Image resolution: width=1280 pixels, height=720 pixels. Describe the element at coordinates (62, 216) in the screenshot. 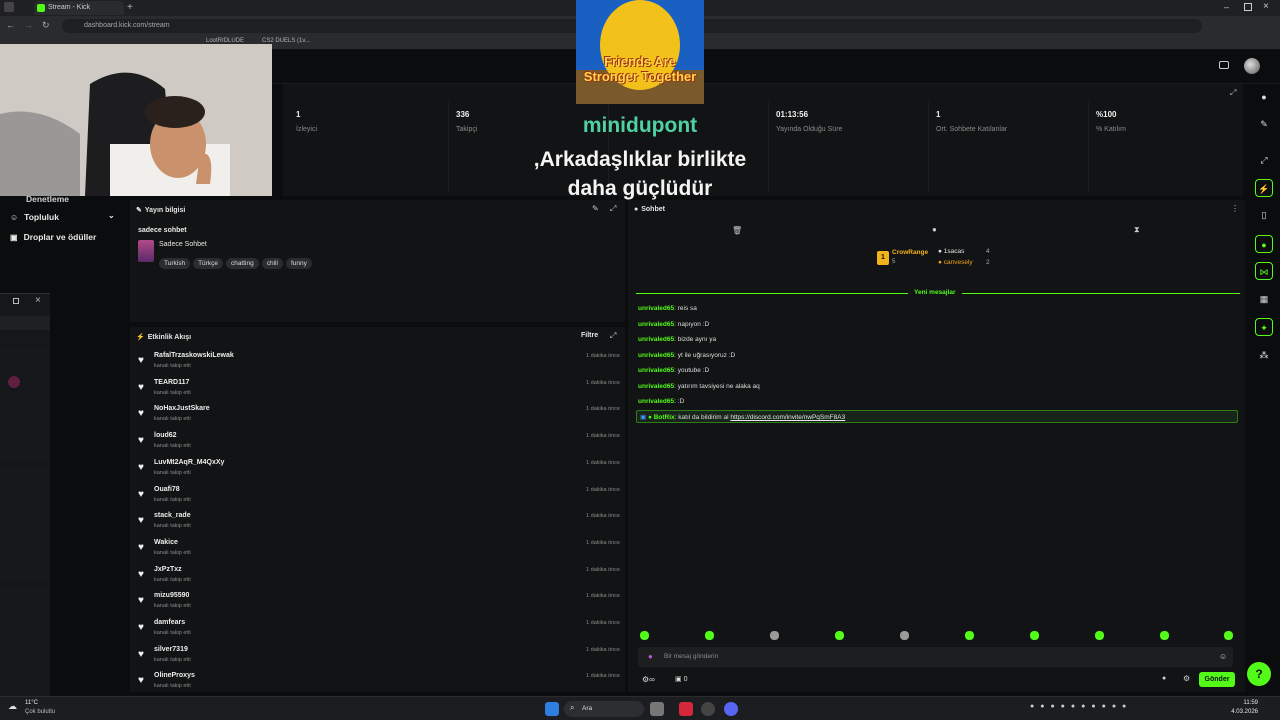

I see `sidebar-item-community: ☺ Topluluk ⌄` at that location.